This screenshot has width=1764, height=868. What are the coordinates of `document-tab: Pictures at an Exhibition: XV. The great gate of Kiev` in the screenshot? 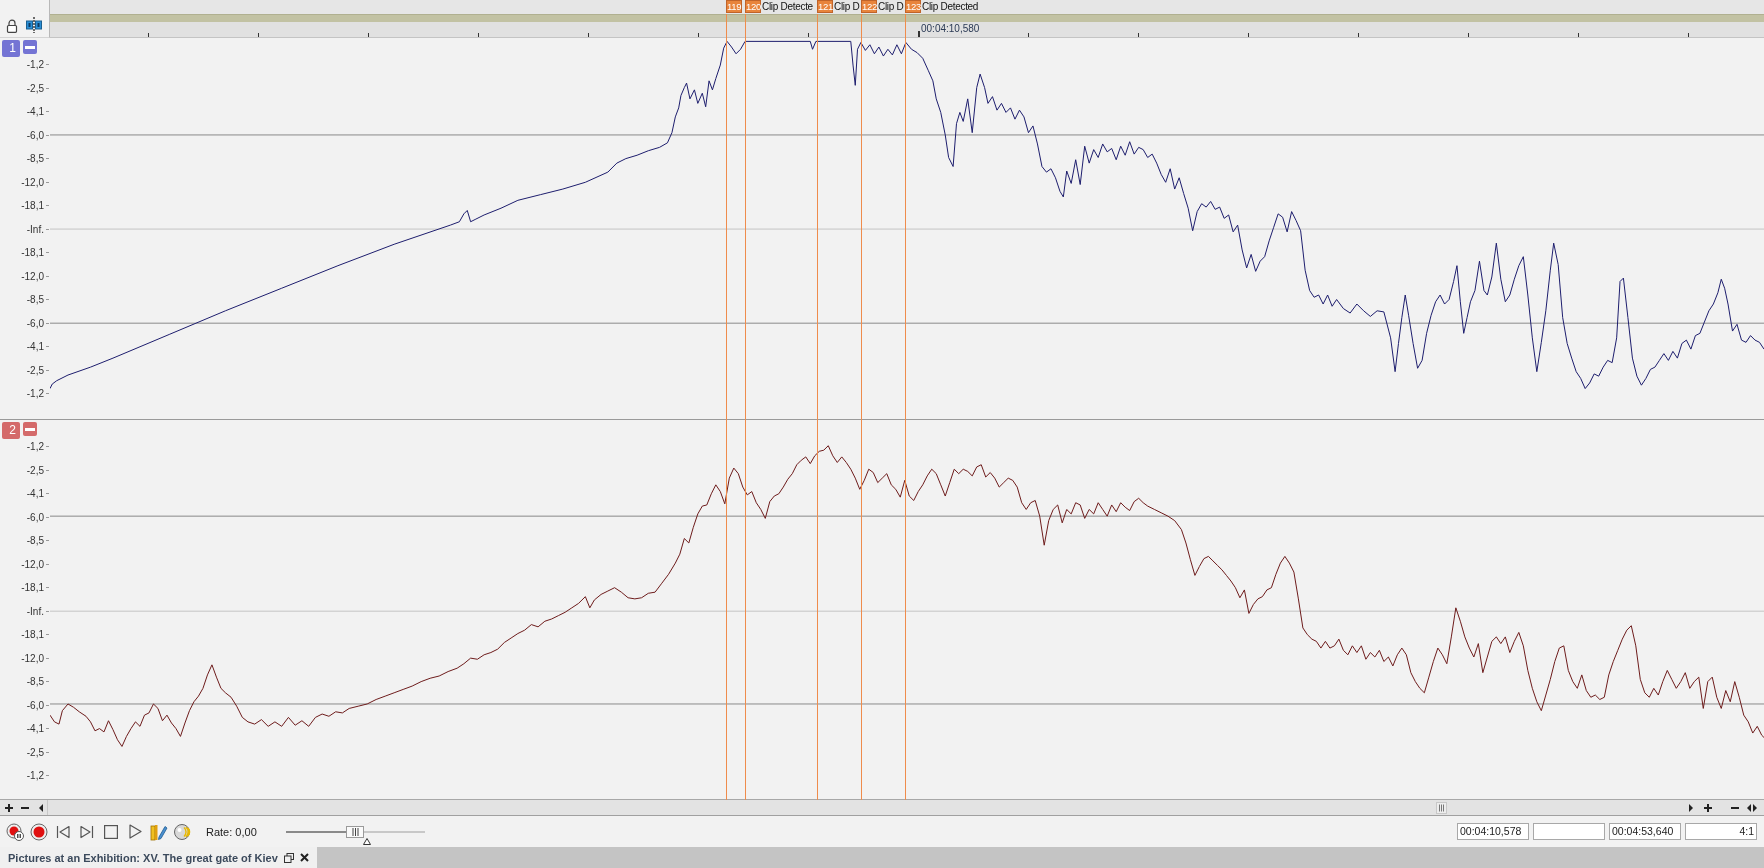 It's located at (158, 857).